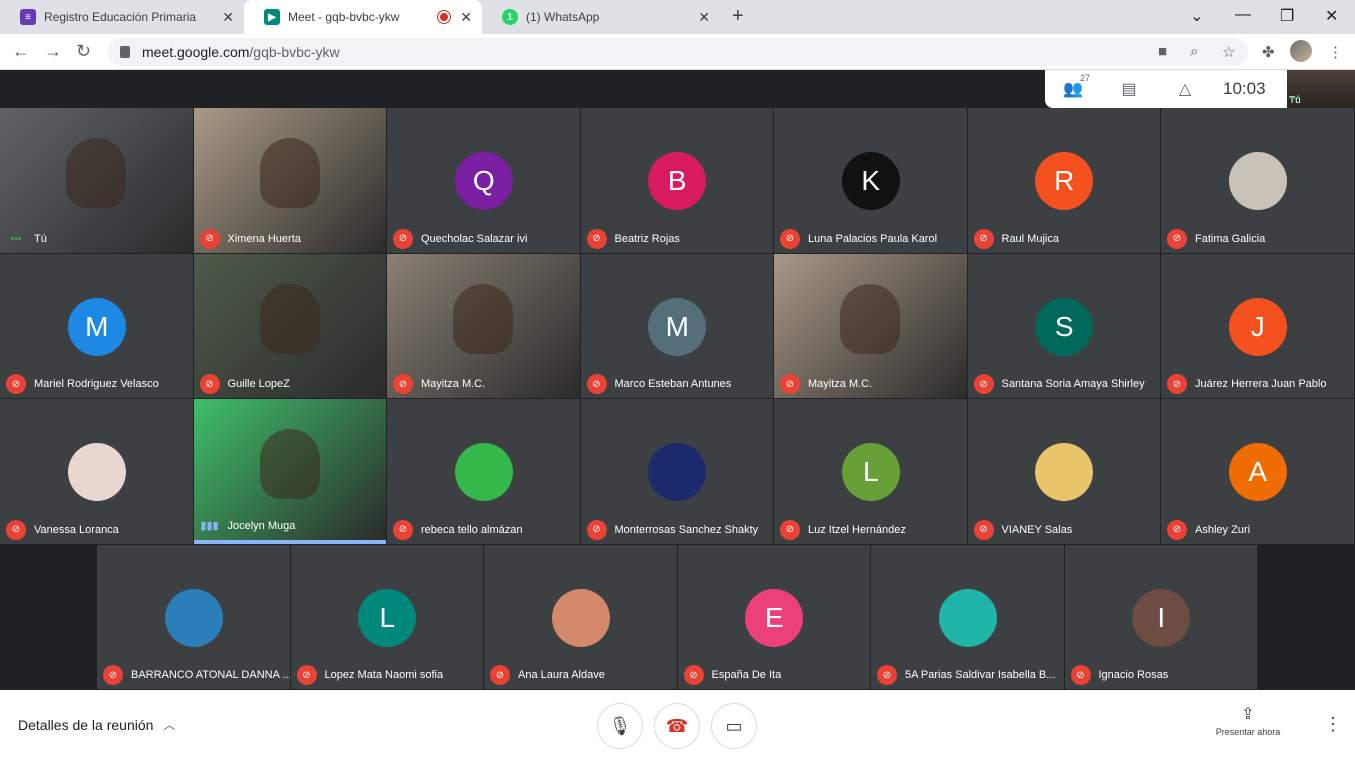 This screenshot has height=762, width=1355. What do you see at coordinates (258, 384) in the screenshot?
I see `participant-name: Guille LopeZ` at bounding box center [258, 384].